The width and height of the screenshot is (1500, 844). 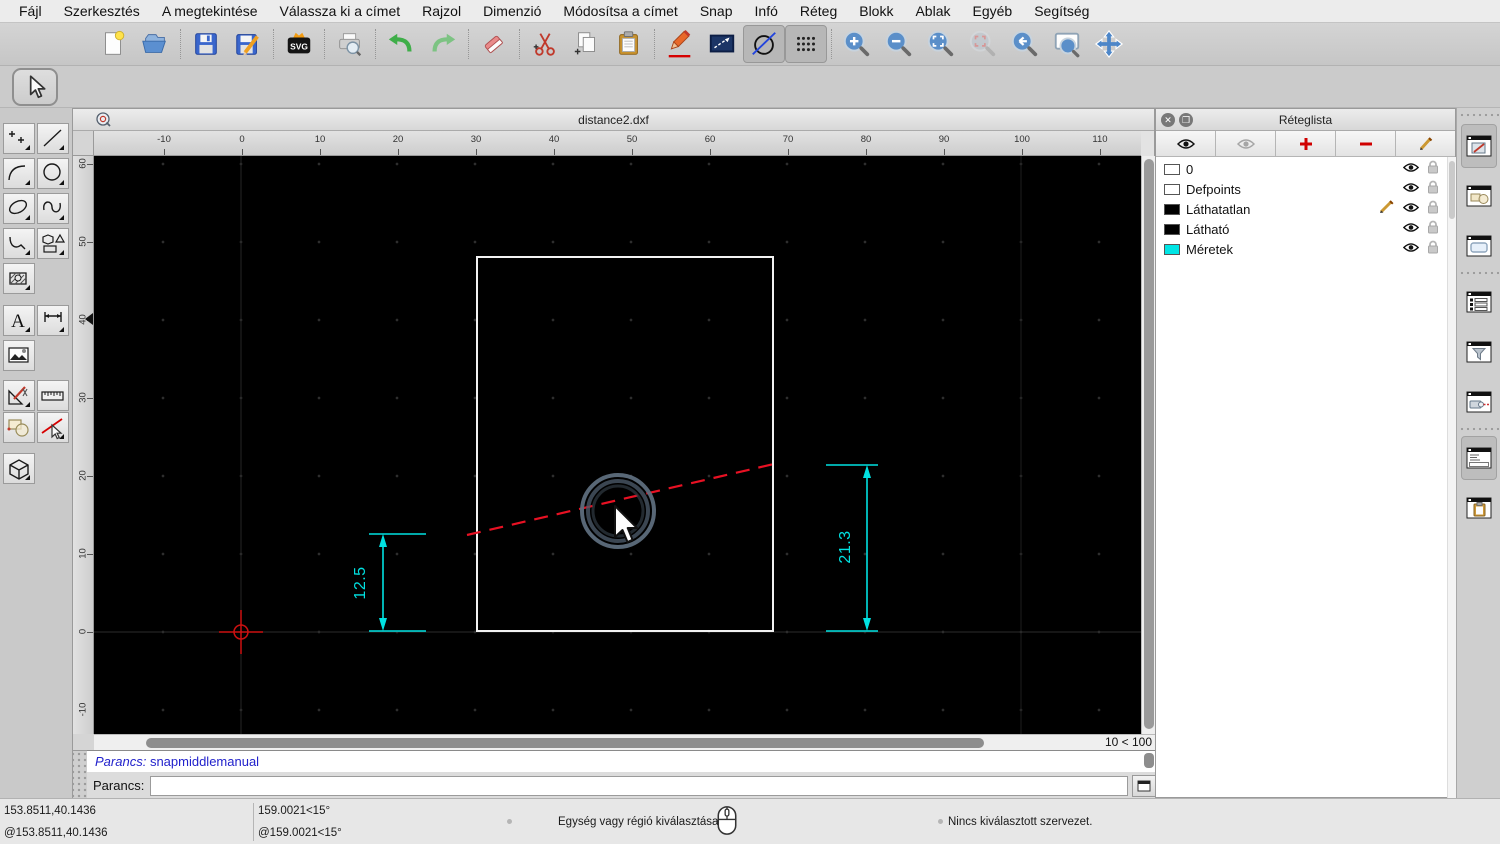 What do you see at coordinates (494, 44) in the screenshot?
I see `delete-button` at bounding box center [494, 44].